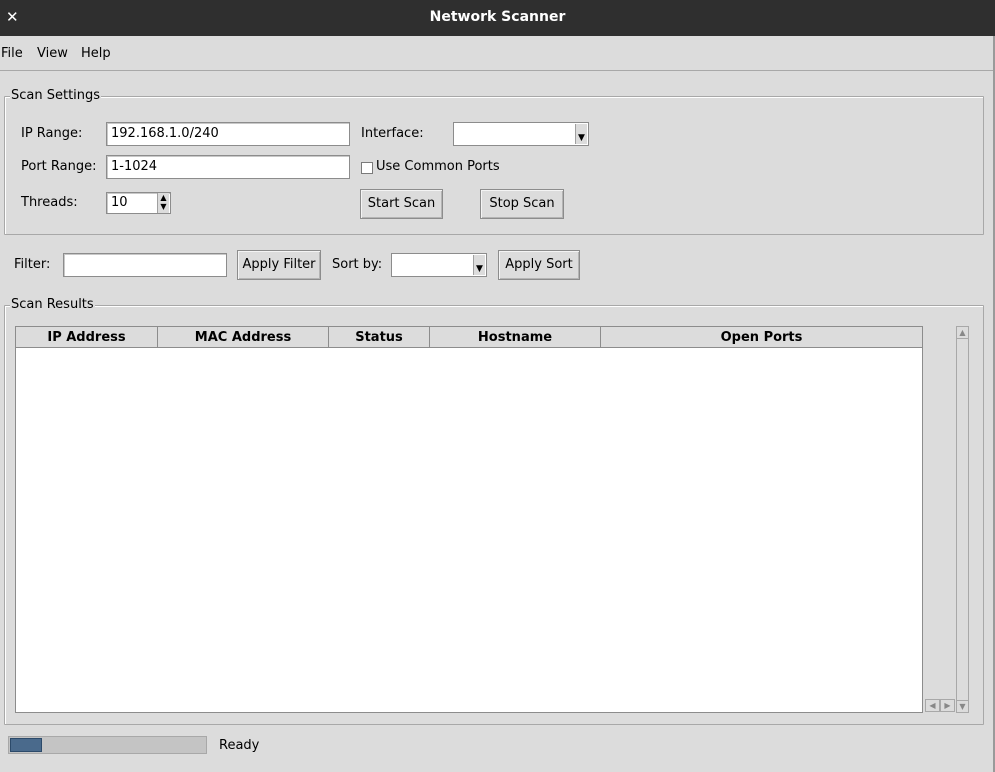 This screenshot has width=995, height=772. Describe the element at coordinates (52, 304) in the screenshot. I see `scan-results-legend: Scan Results` at that location.